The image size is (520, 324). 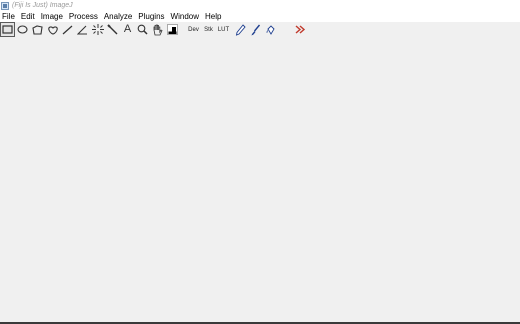 I want to click on tool-bar: A Dev Stk LUT, so click(x=260, y=29).